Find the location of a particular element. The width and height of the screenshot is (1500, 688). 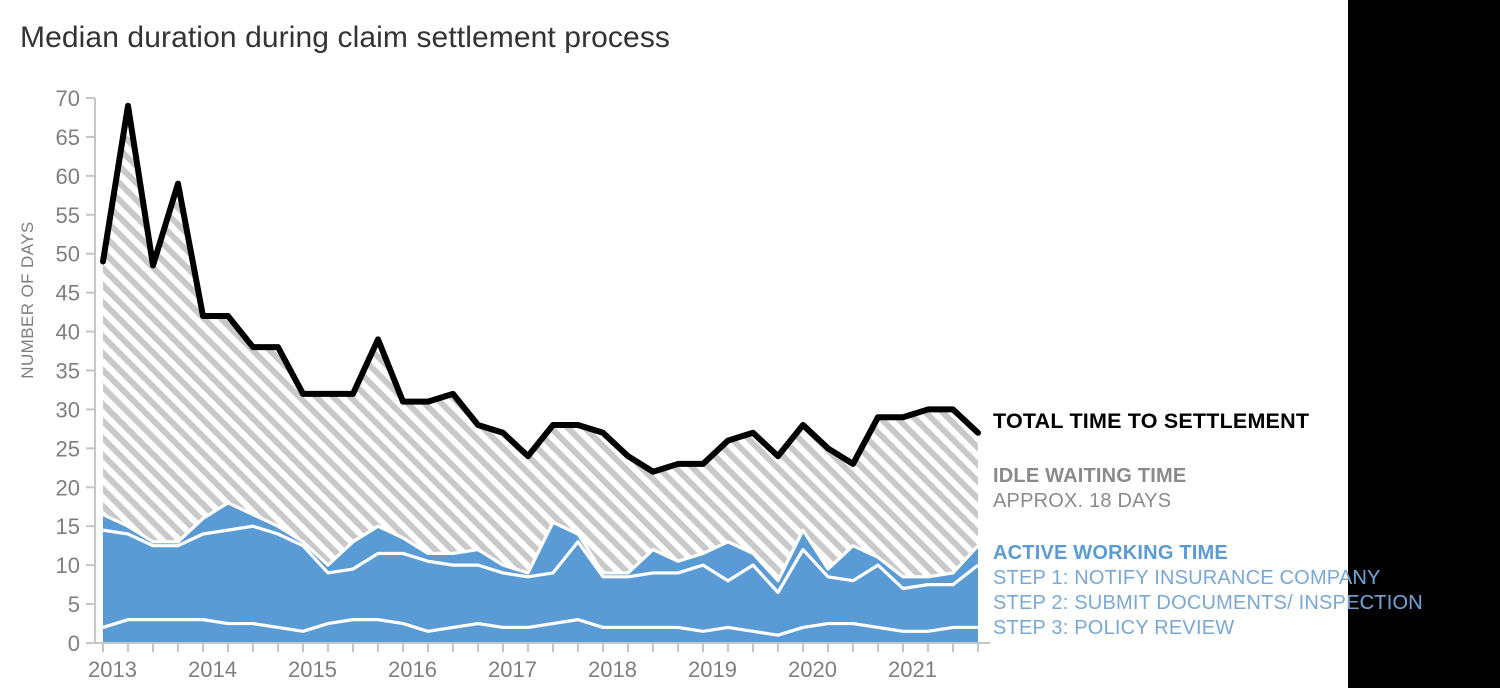

y-tick-label: 55 is located at coordinates (68, 215).